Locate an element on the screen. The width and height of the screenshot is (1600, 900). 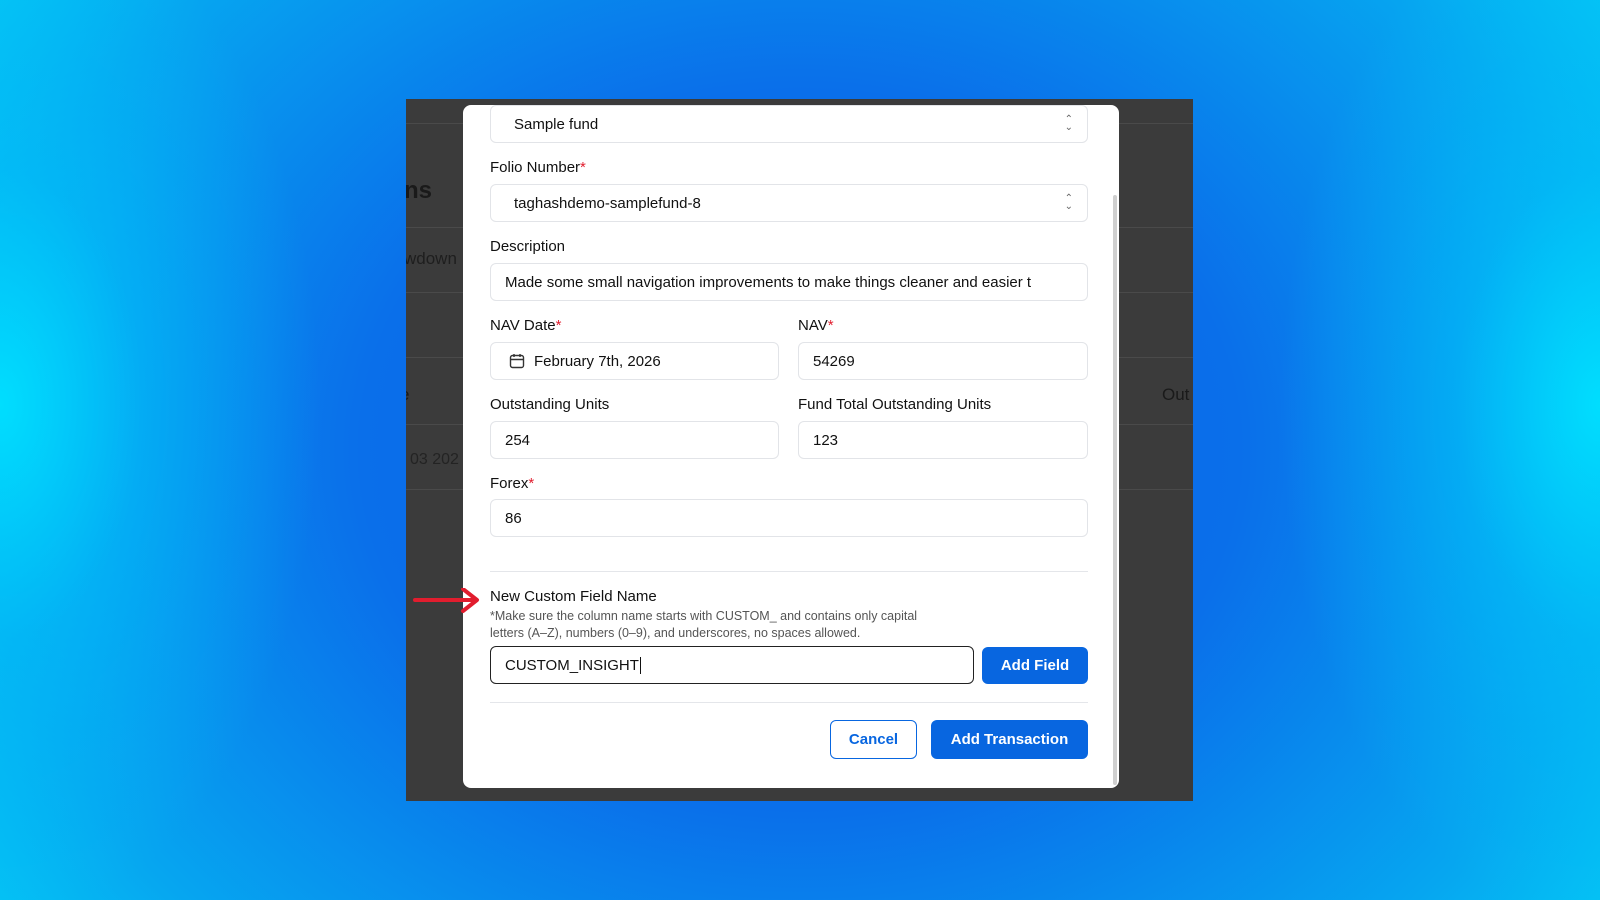
fund-select-value: Sample fund is located at coordinates (556, 124).